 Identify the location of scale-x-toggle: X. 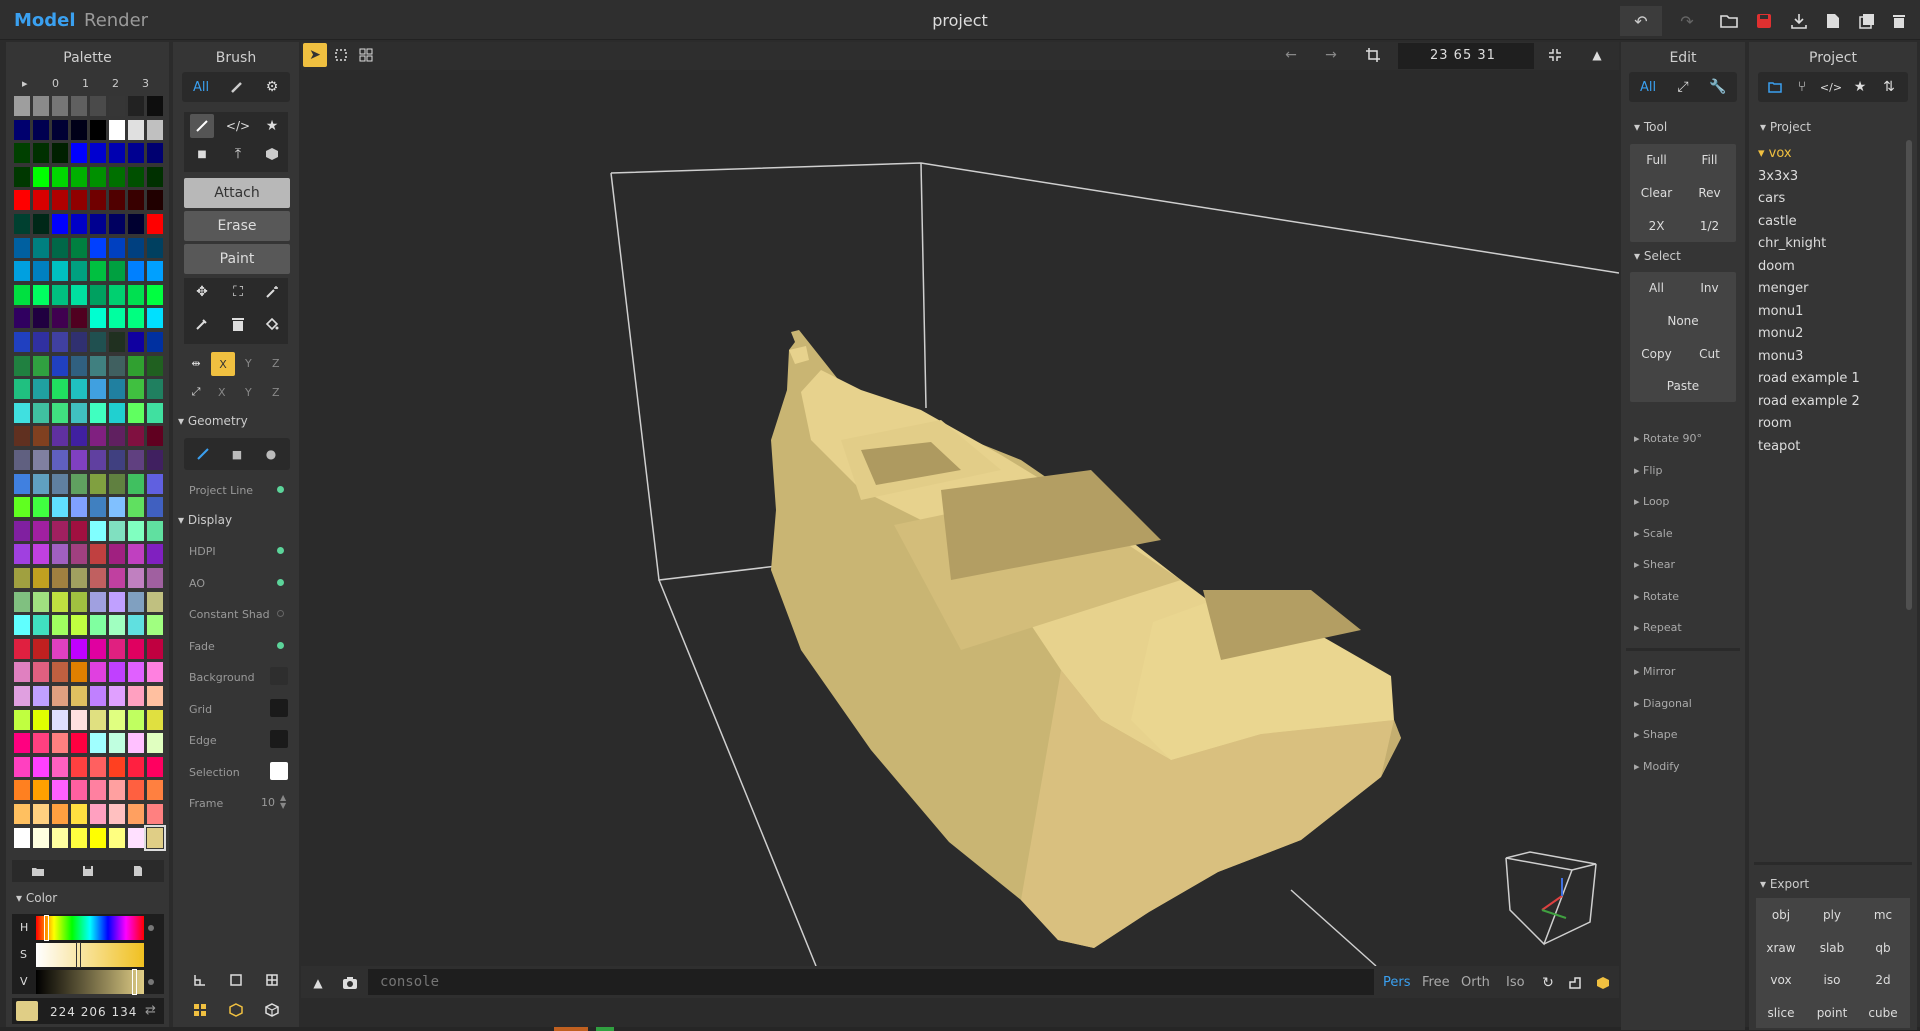
(222, 392).